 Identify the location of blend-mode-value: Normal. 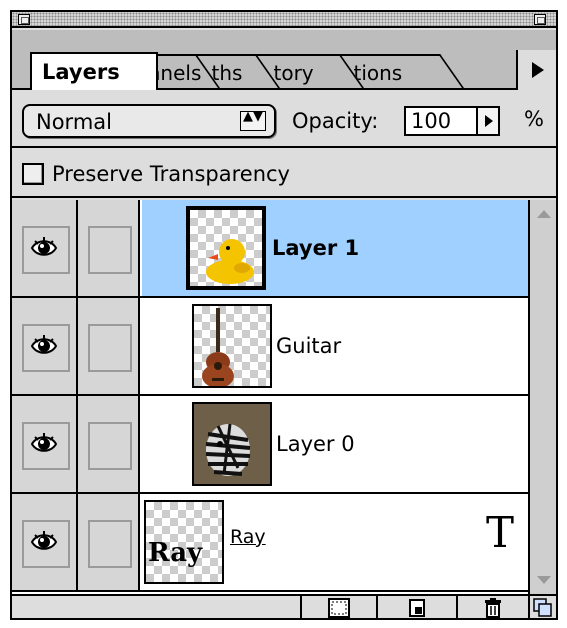
(74, 122).